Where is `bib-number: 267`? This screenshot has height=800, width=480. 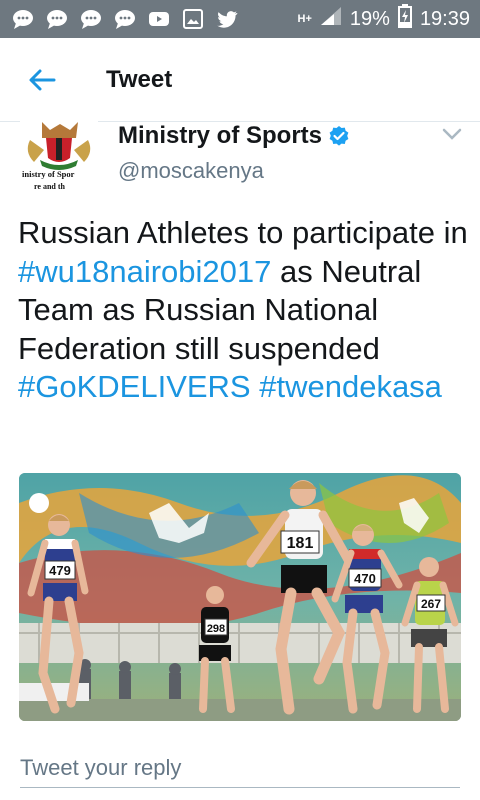
bib-number: 267 is located at coordinates (431, 604).